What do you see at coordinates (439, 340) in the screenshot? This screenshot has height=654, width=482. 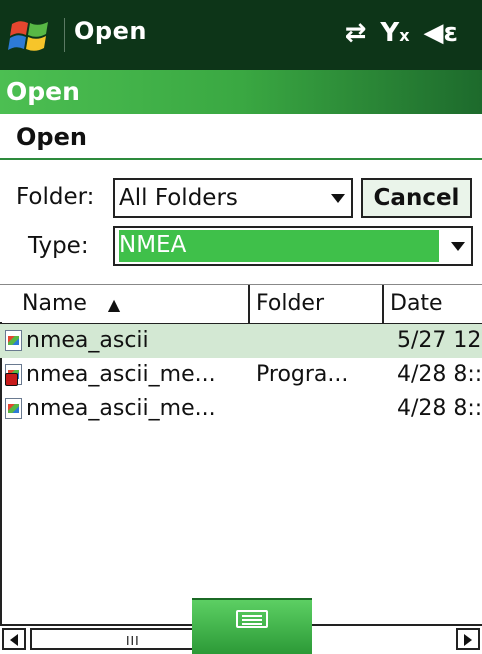 I see `file-date: 5/27 12` at bounding box center [439, 340].